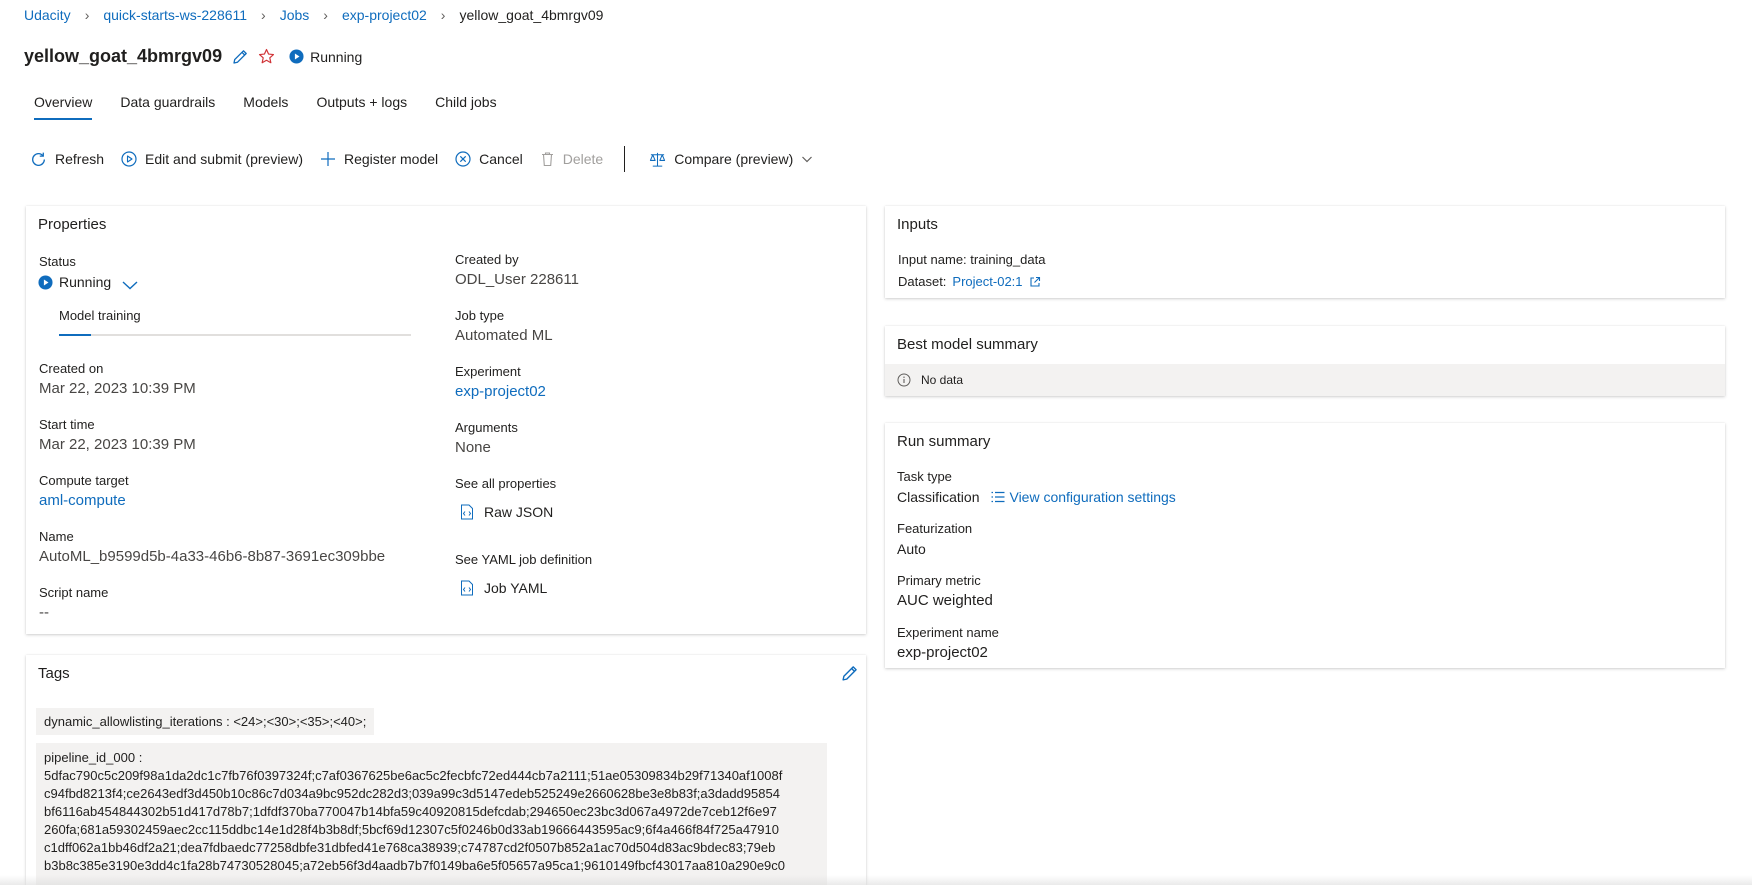  I want to click on refresh-label: Refresh, so click(80, 159).